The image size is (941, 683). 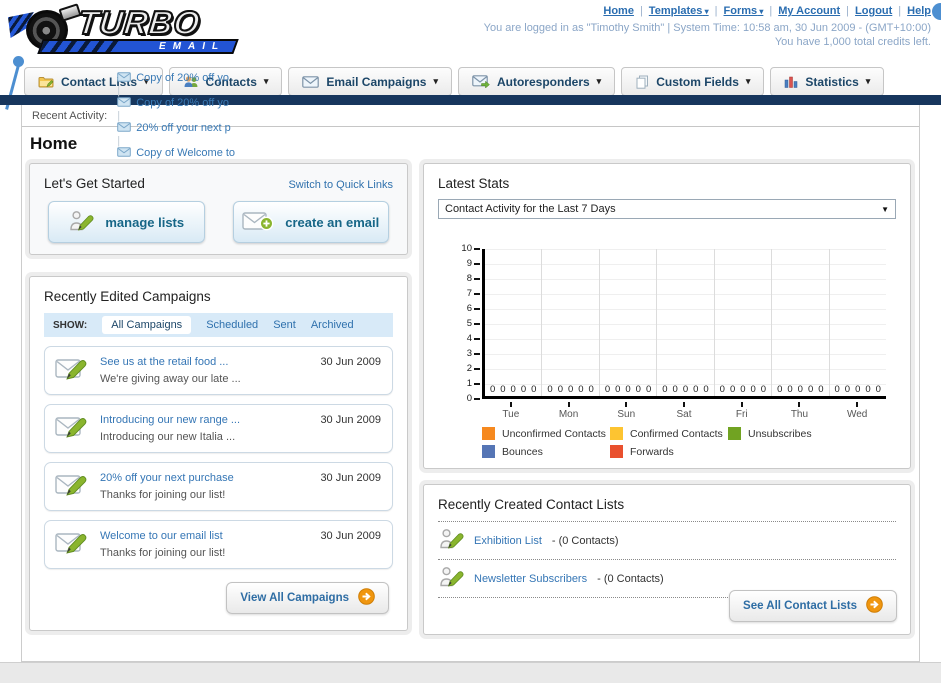 I want to click on header-link-templates: Templates ▾, so click(x=679, y=11).